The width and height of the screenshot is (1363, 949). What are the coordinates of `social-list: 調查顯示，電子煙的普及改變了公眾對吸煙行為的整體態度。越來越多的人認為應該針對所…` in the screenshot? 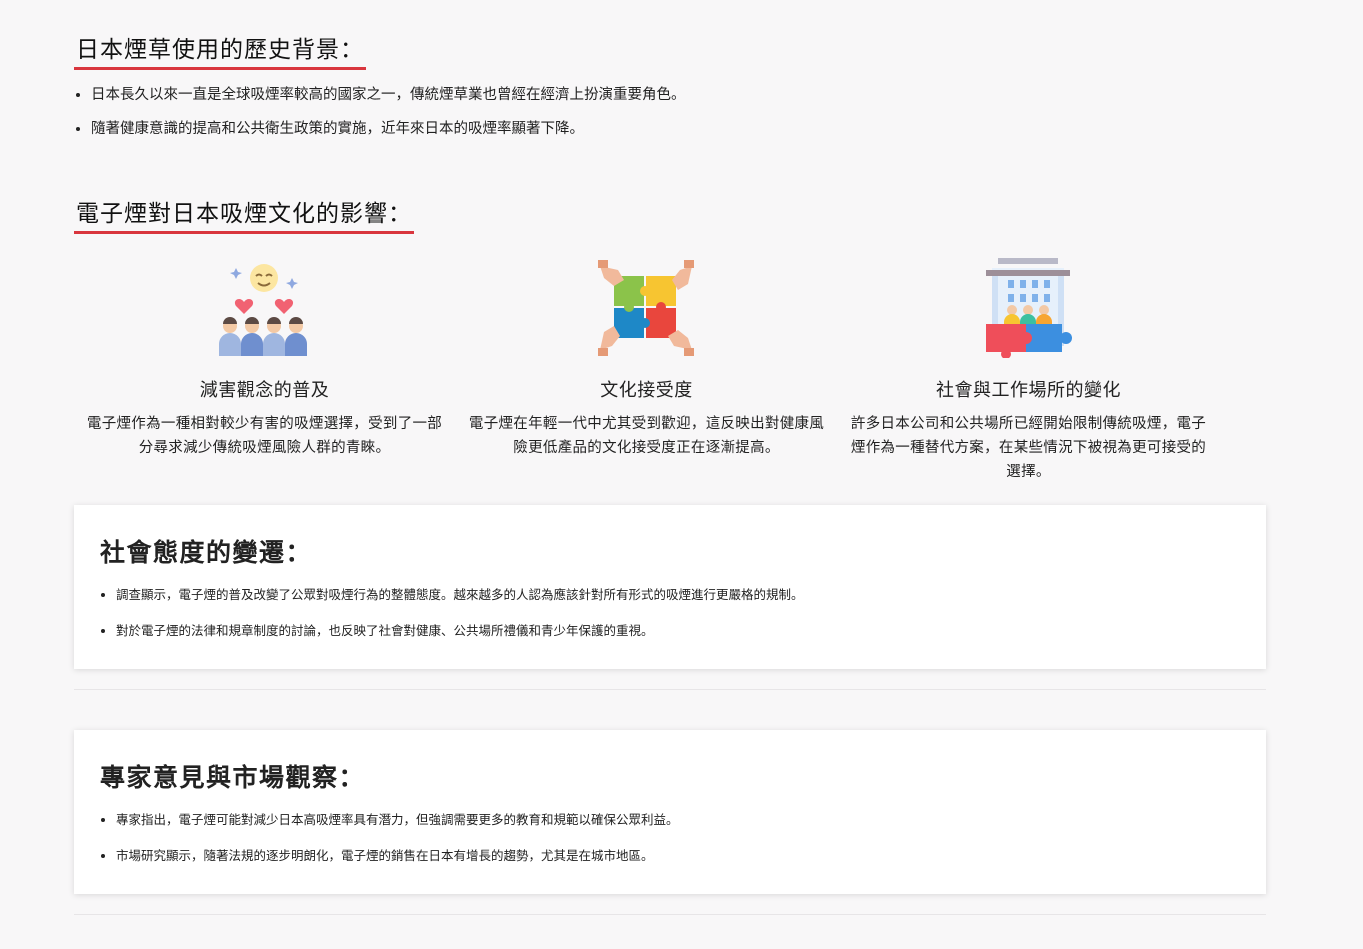 It's located at (452, 613).